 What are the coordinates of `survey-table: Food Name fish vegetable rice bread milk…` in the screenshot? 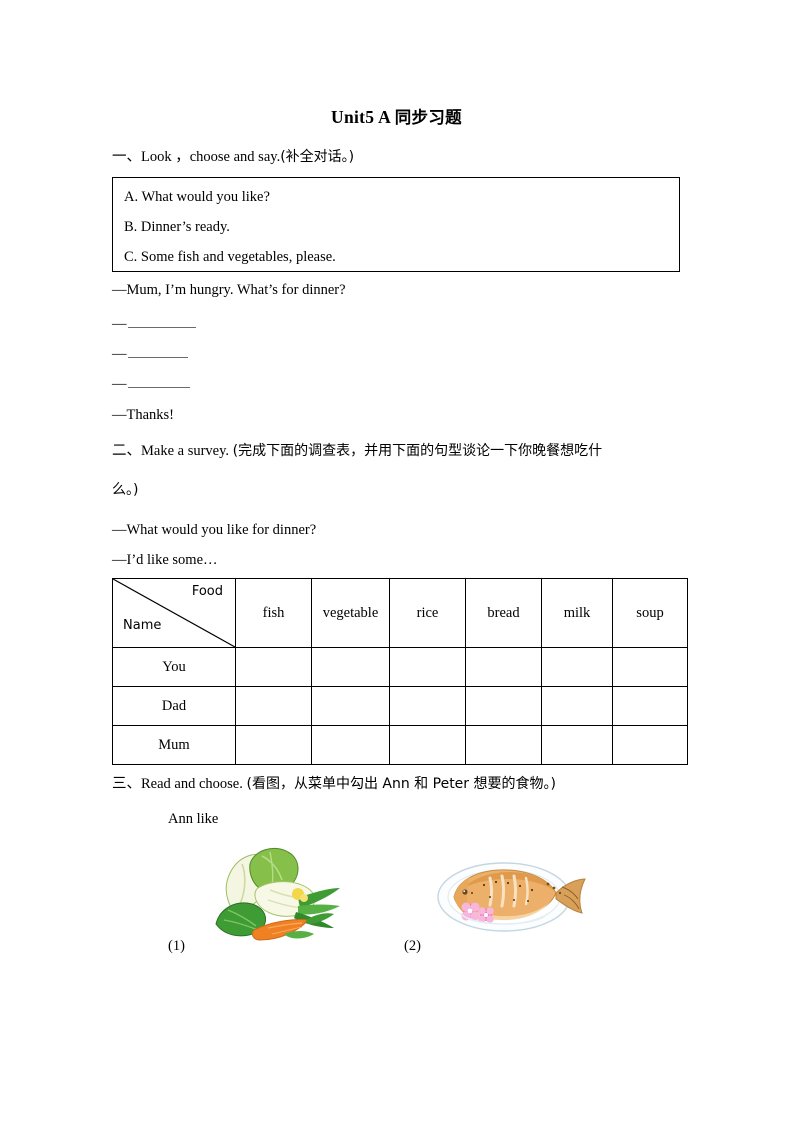 It's located at (400, 671).